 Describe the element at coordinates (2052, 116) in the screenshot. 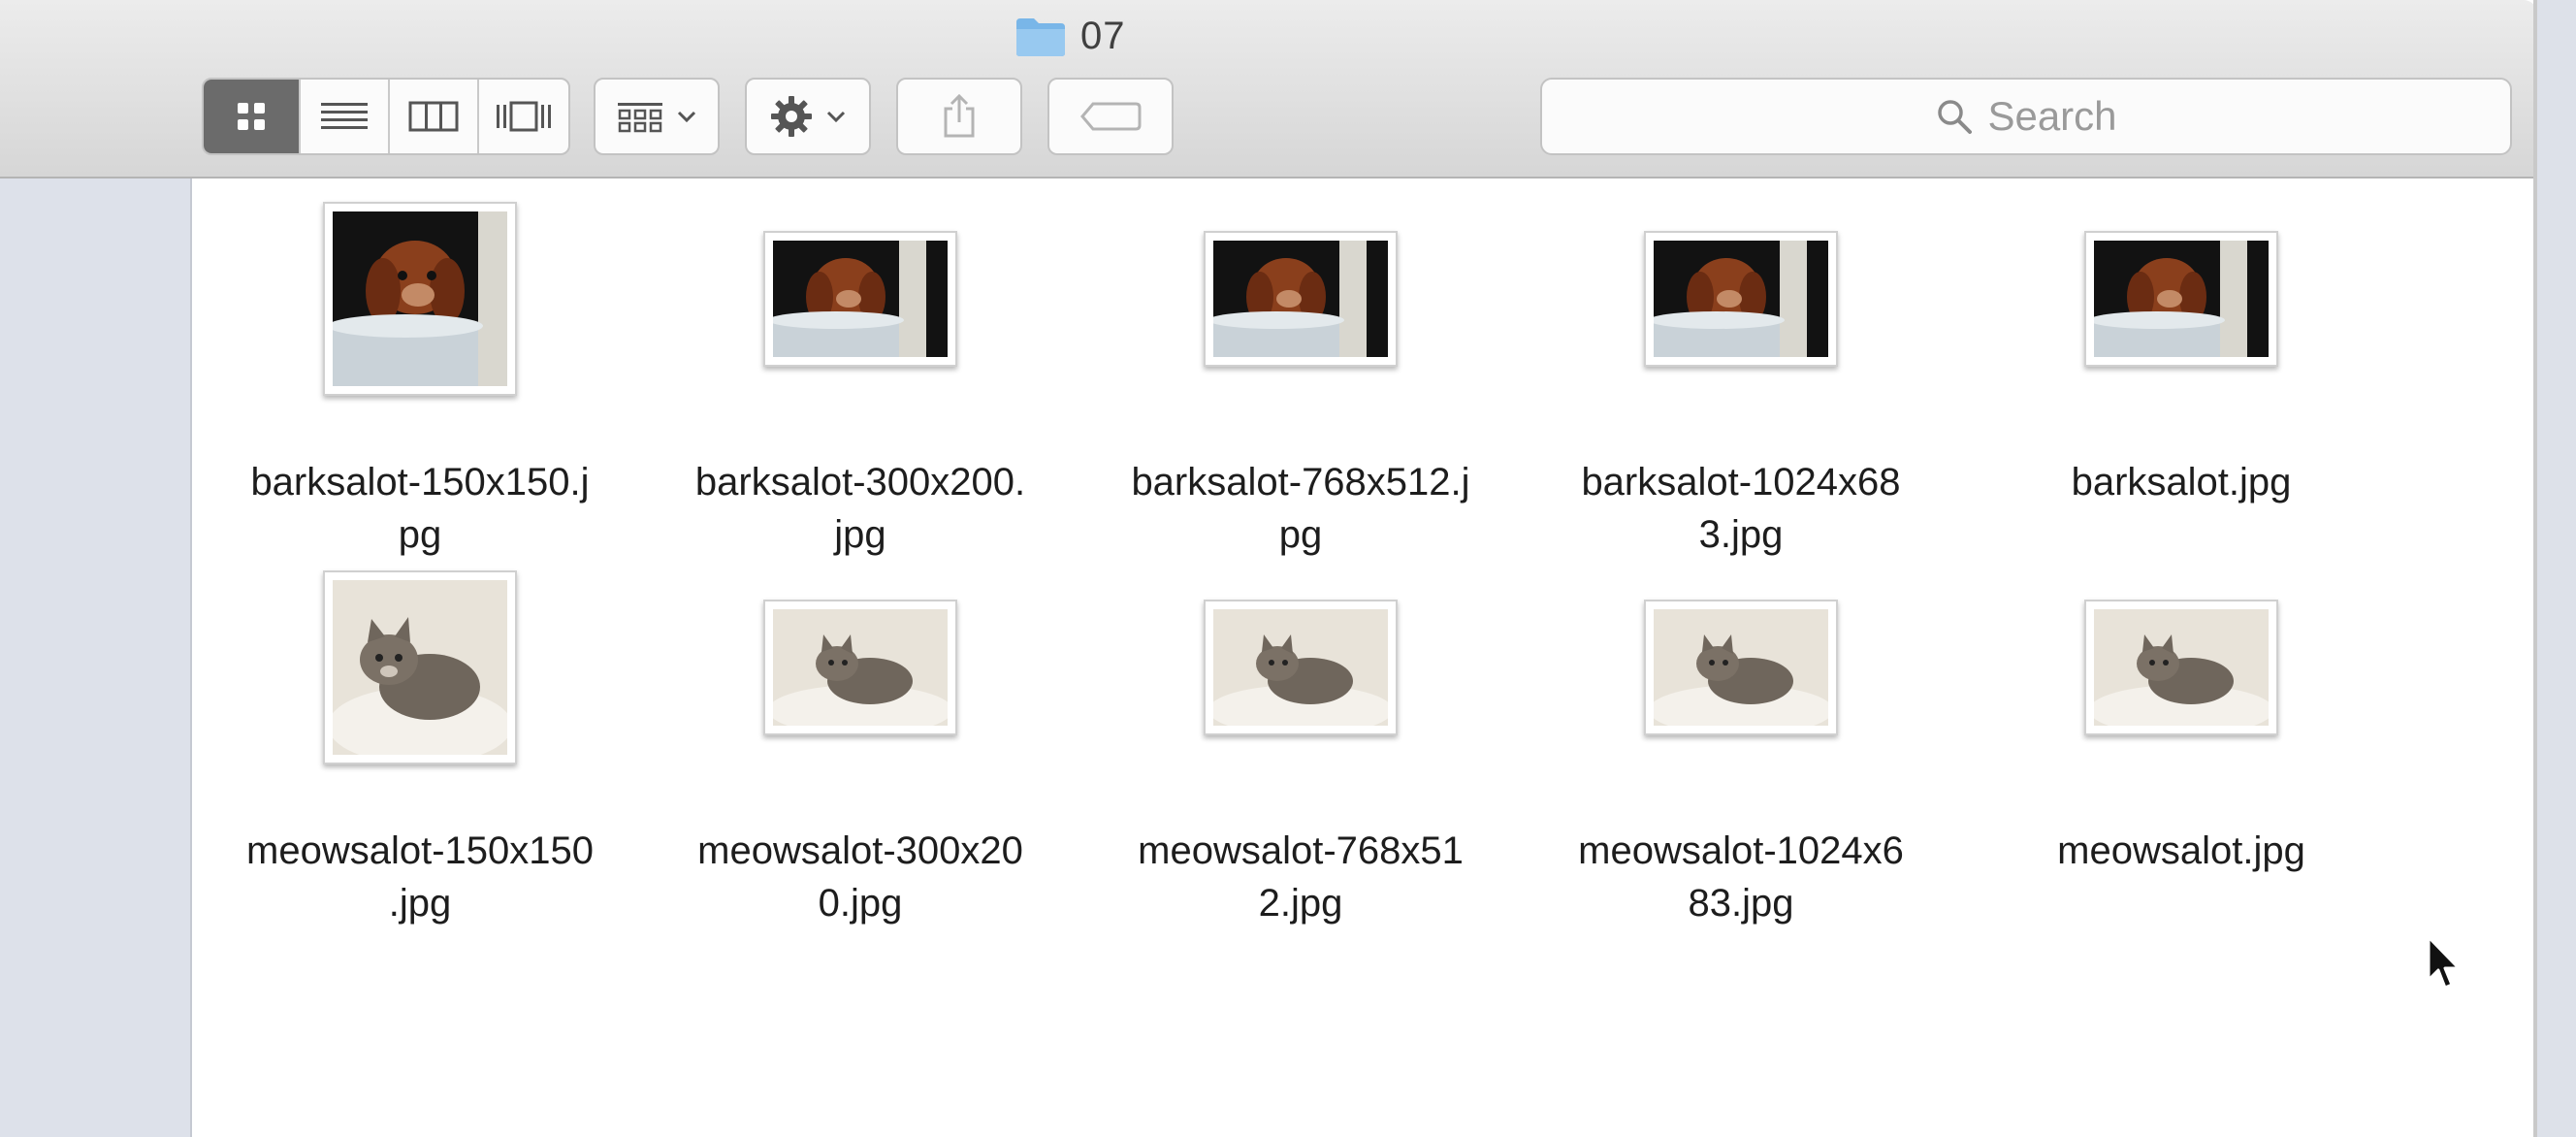

I see `search-placeholder: Search` at that location.